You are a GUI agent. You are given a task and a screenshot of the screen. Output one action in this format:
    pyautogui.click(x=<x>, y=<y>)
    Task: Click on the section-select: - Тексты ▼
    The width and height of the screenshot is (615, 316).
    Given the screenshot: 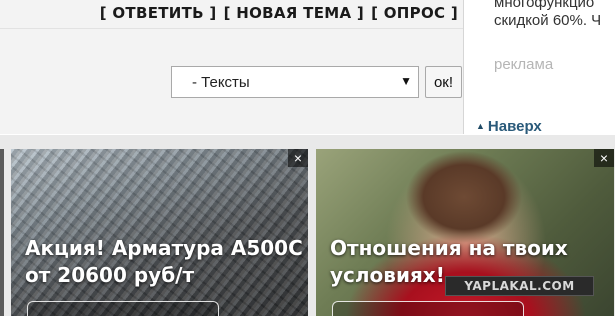 What is the action you would take?
    pyautogui.click(x=295, y=82)
    